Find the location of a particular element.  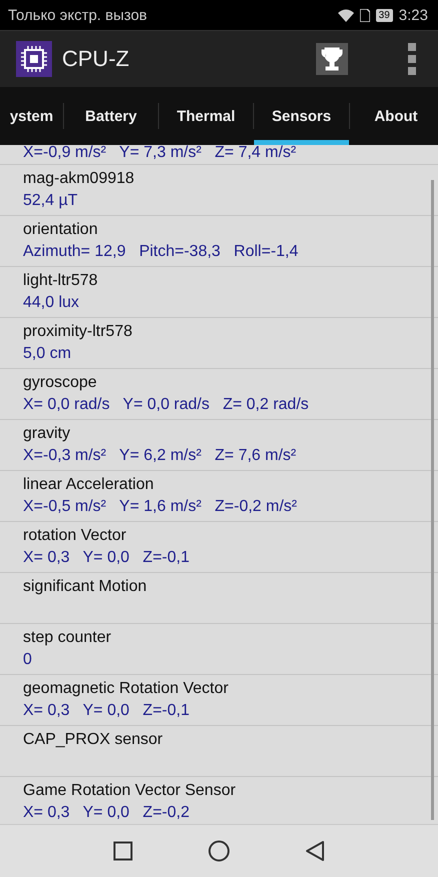

back-button is located at coordinates (315, 851).